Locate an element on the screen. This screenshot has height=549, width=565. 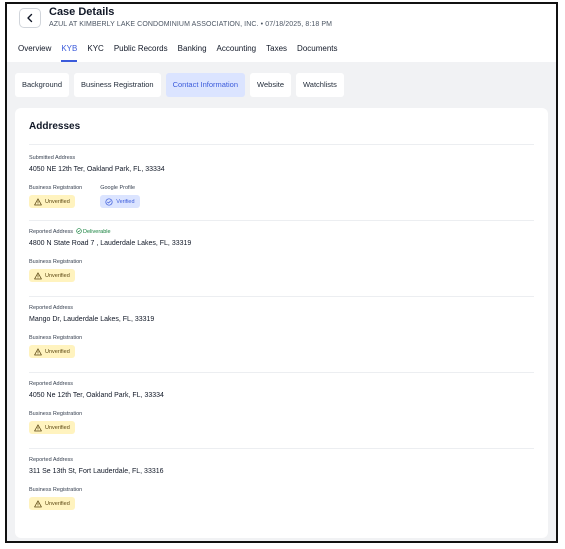
verified-badge: Verified is located at coordinates (120, 201).